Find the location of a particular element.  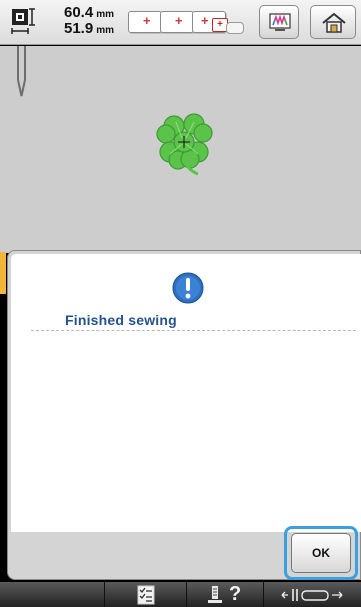

presser-foot-button is located at coordinates (312, 594).